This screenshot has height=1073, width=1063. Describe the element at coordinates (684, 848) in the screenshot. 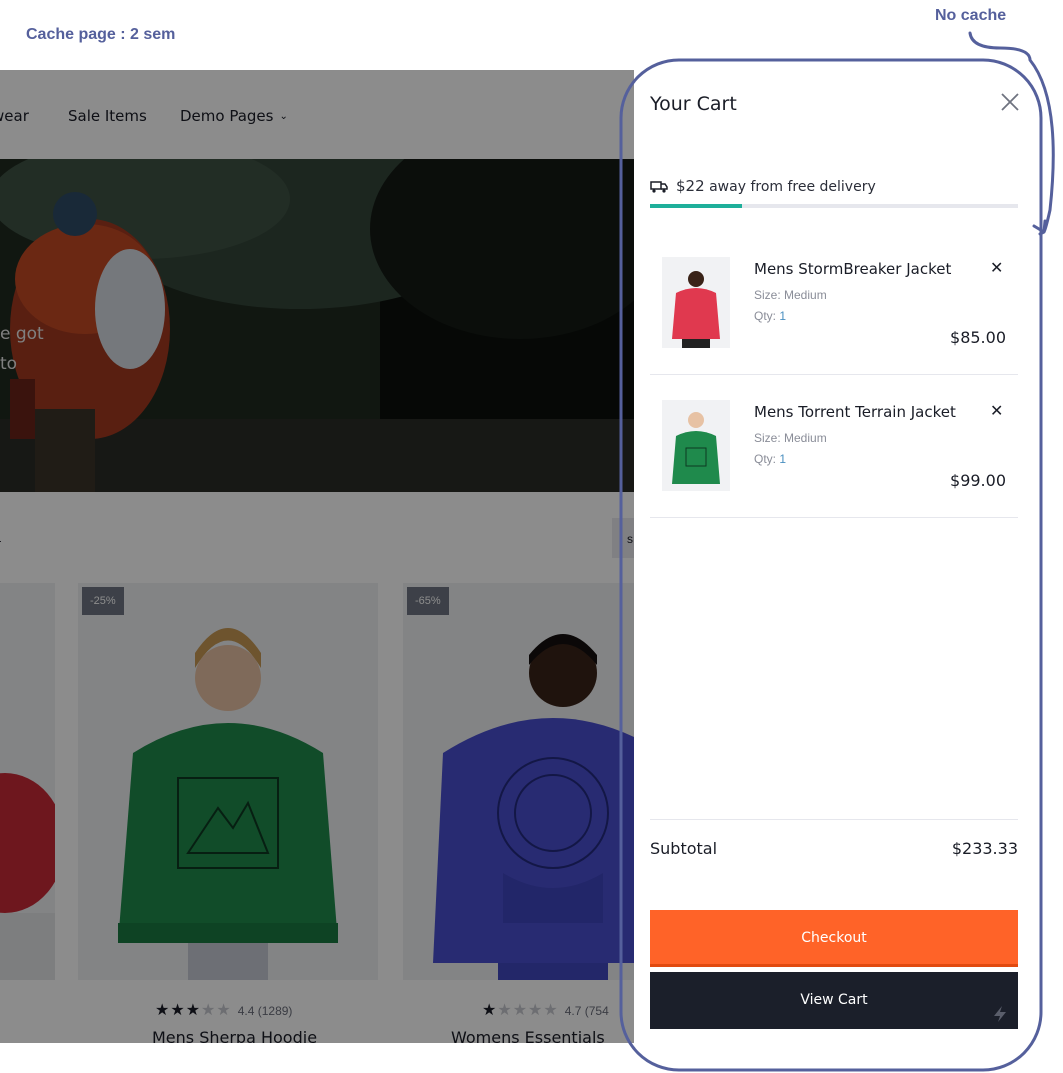

I see `subtotal-label: Subtotal` at that location.